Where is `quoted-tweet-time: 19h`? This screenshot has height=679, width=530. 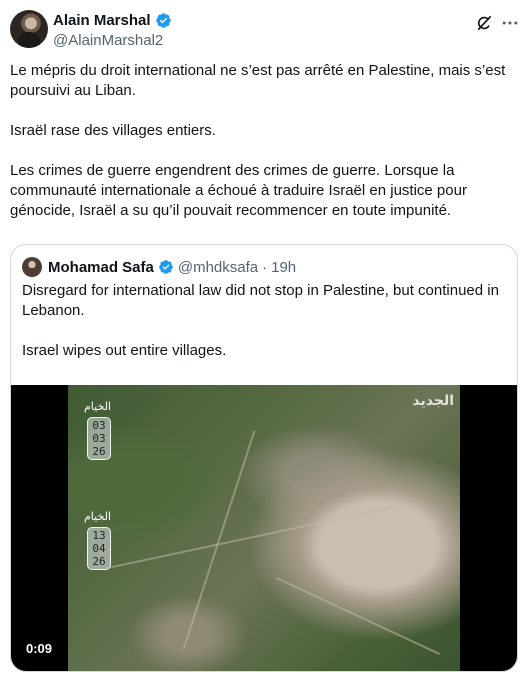
quoted-tweet-time: 19h is located at coordinates (283, 267).